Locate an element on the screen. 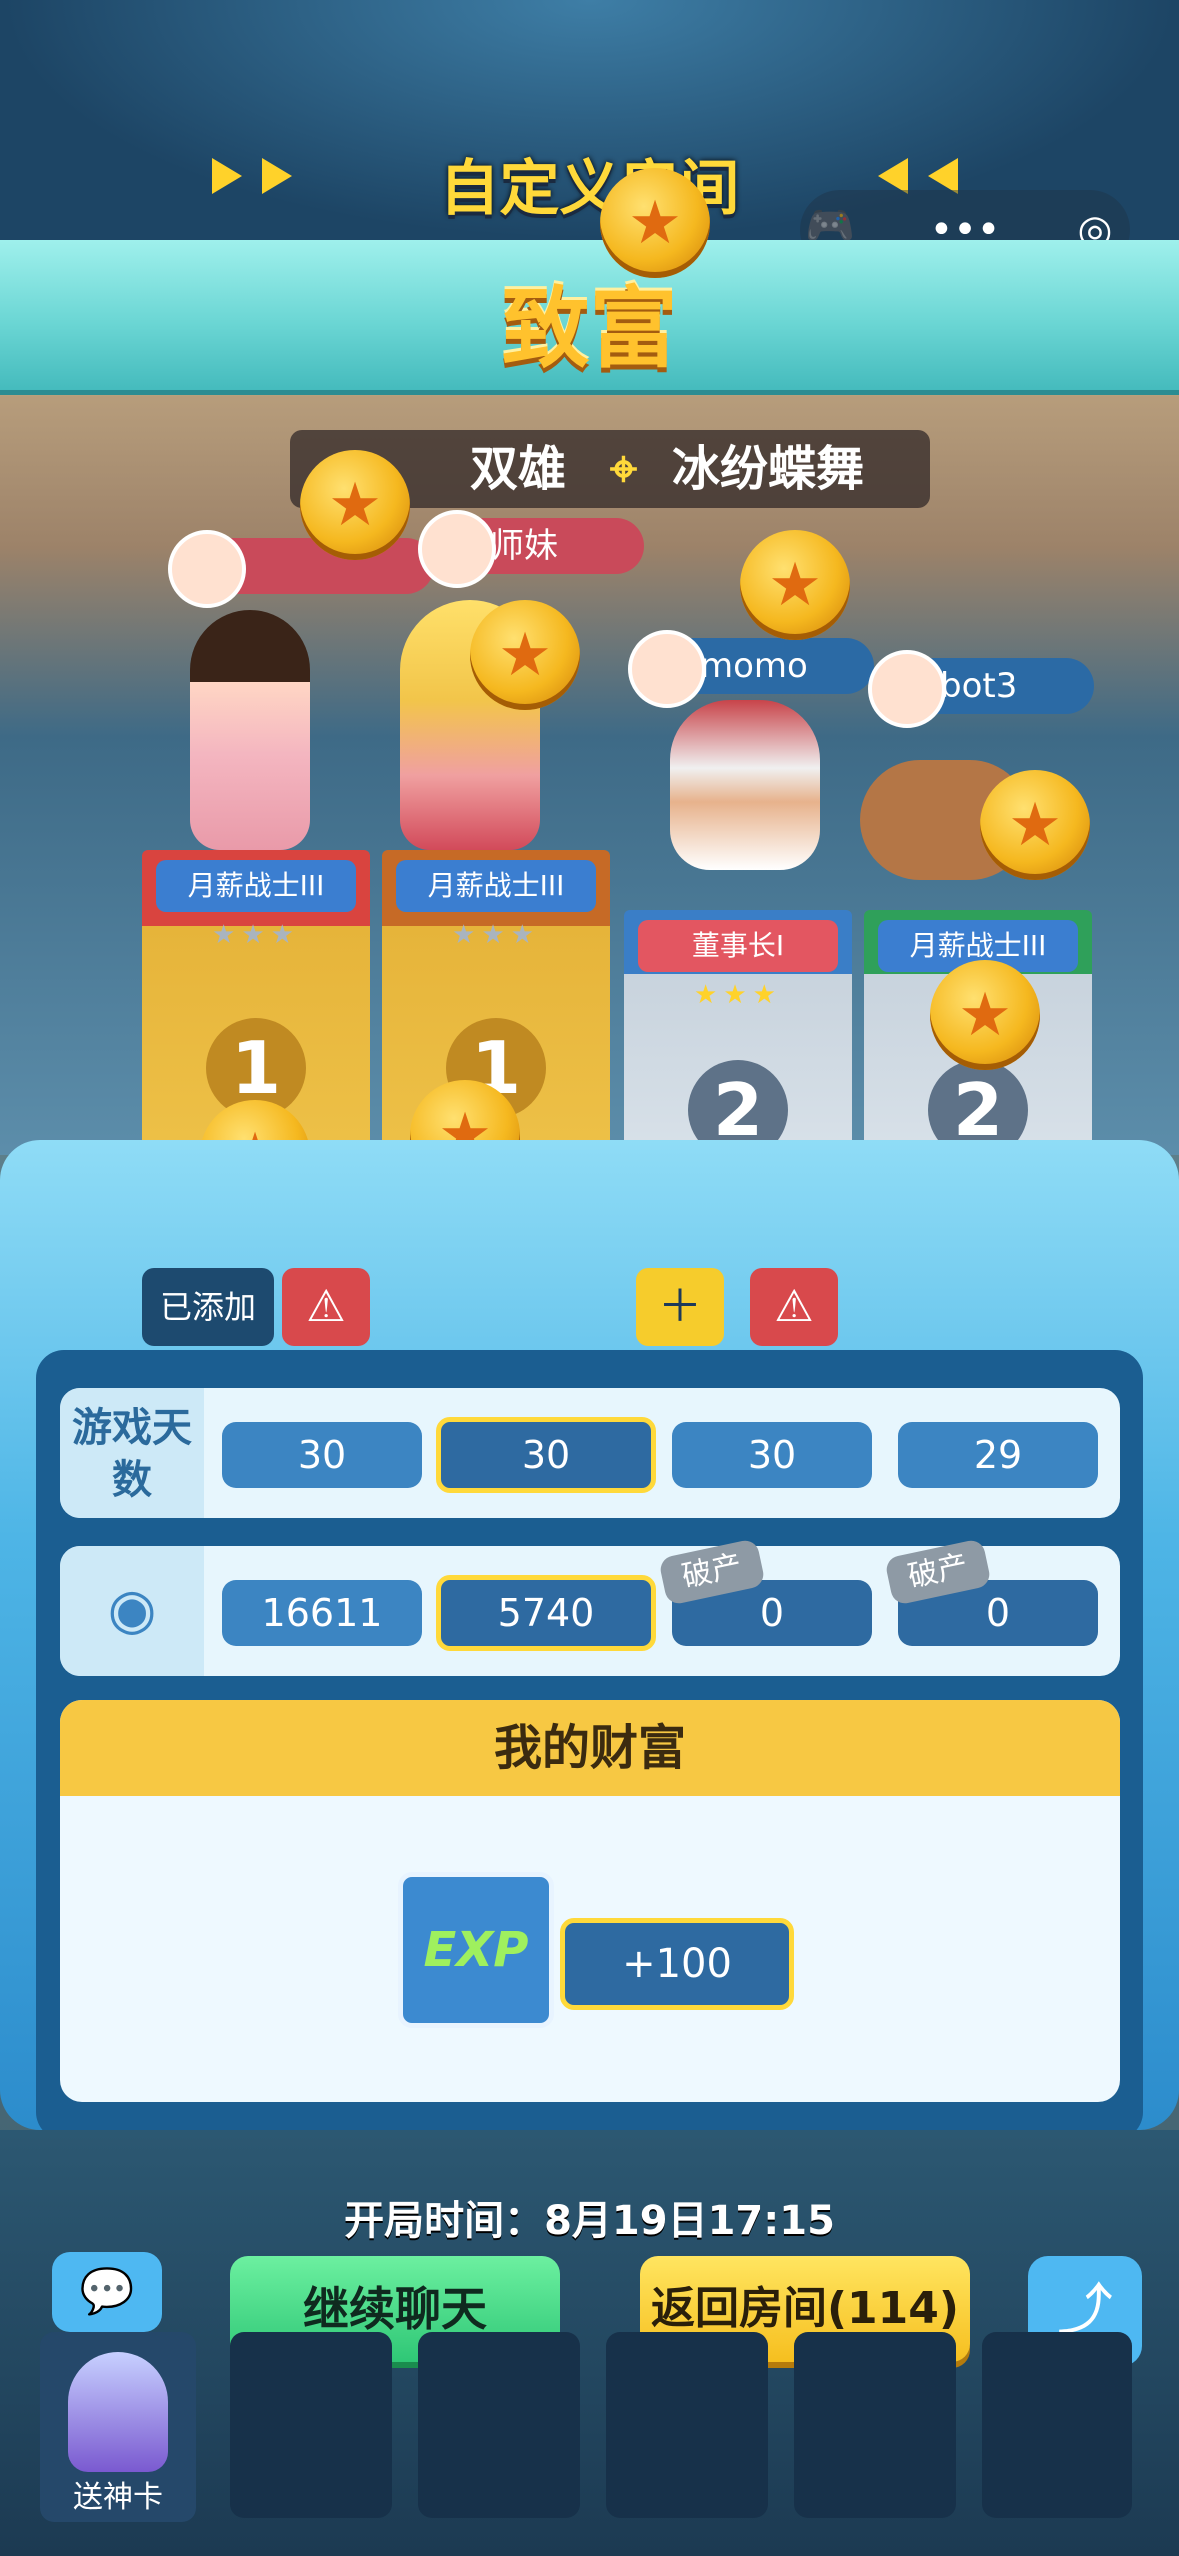  start-time: 开局时间：8月19日17:15 is located at coordinates (589, 2221).